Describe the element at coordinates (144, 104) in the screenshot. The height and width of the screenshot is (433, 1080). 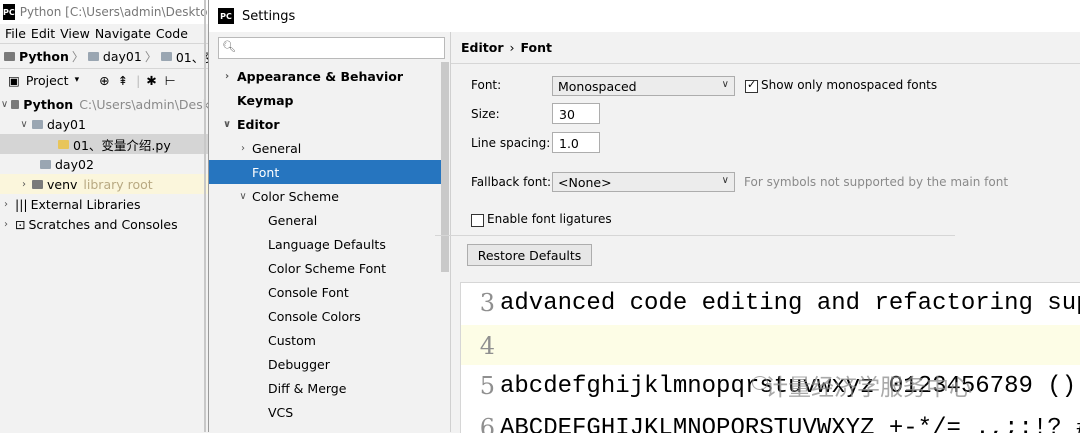
I see `project-path: C:\Users\admin\Desk` at that location.